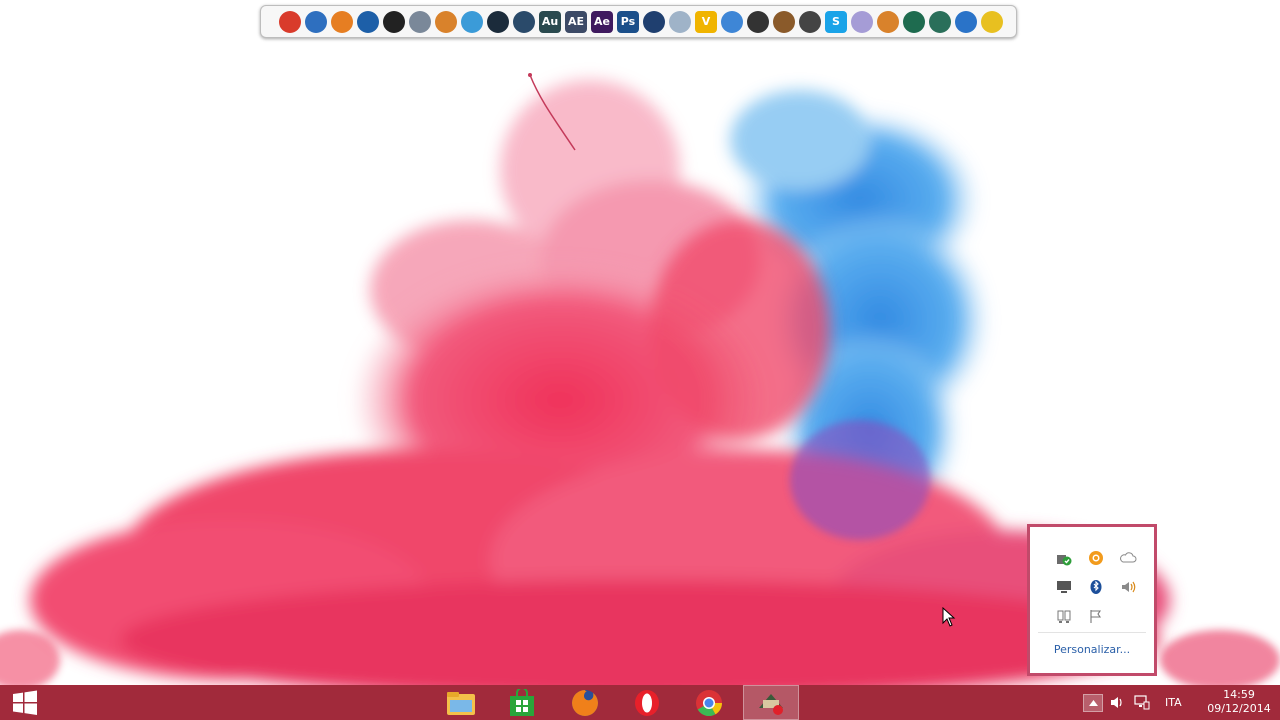 The image size is (1280, 720). I want to click on character-icon, so click(784, 21).